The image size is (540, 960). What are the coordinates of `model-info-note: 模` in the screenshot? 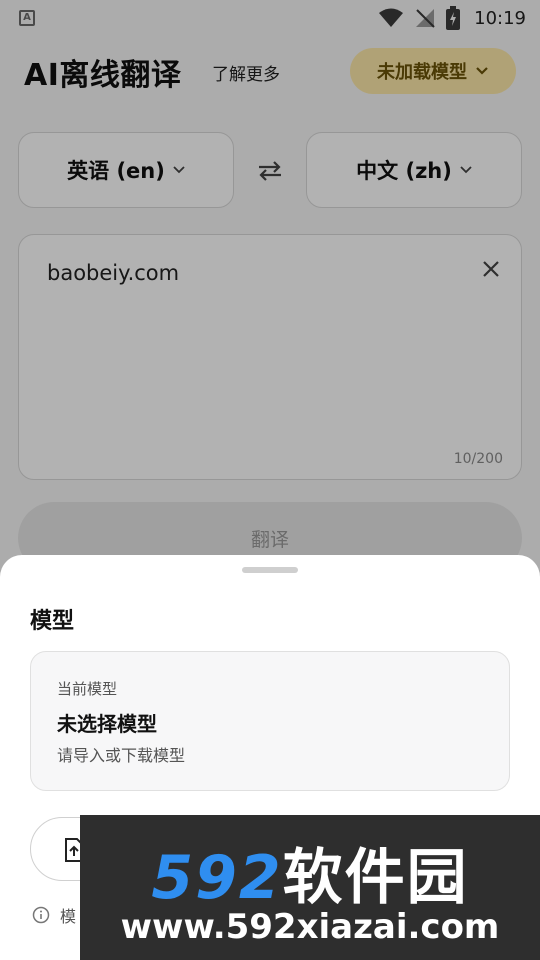 It's located at (54, 915).